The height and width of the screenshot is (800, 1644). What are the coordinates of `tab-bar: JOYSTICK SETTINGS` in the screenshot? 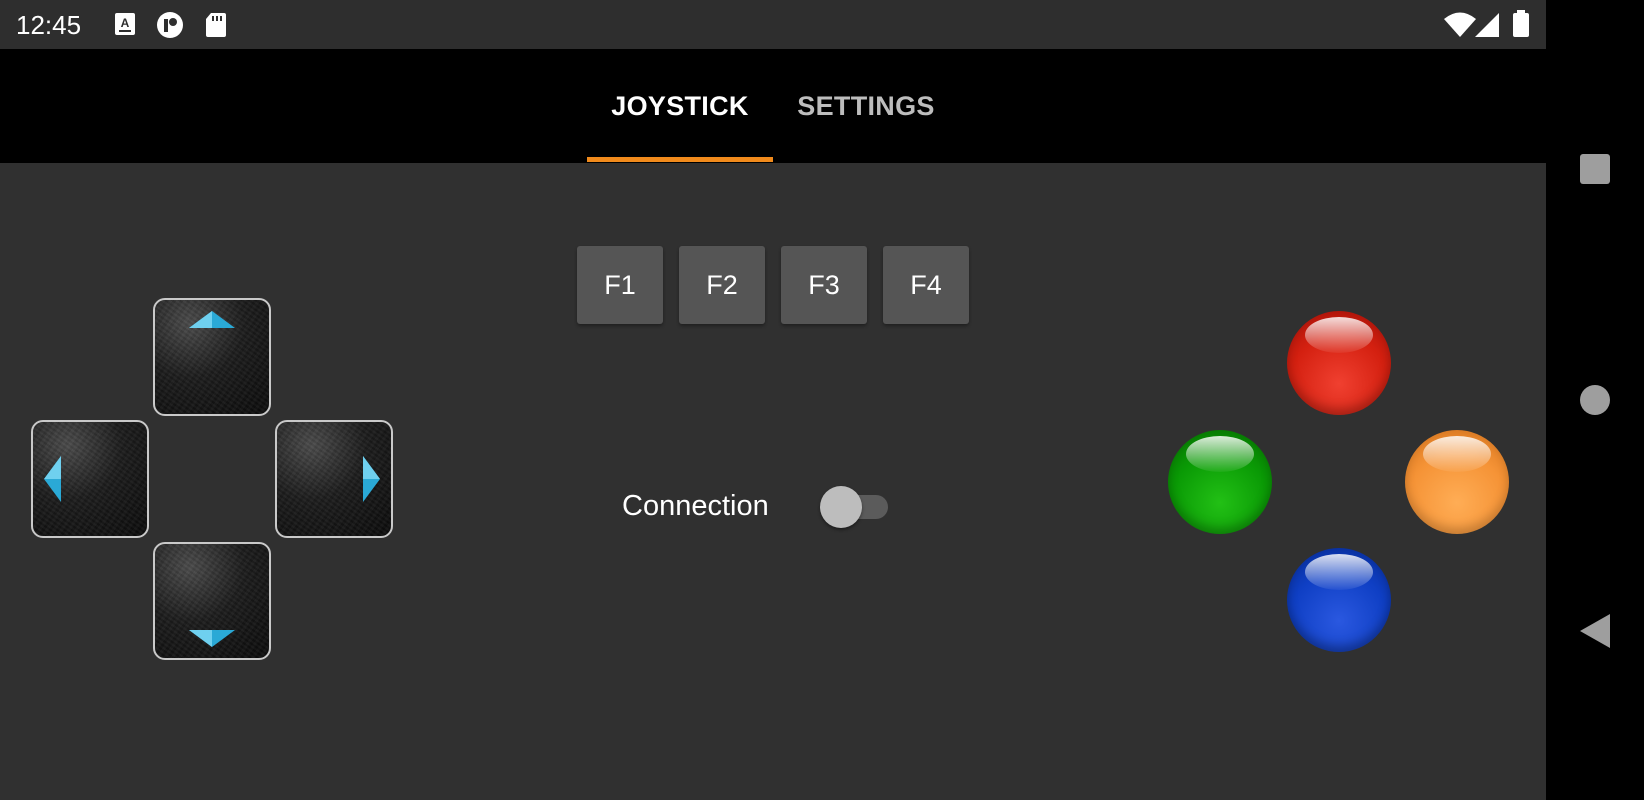 It's located at (773, 106).